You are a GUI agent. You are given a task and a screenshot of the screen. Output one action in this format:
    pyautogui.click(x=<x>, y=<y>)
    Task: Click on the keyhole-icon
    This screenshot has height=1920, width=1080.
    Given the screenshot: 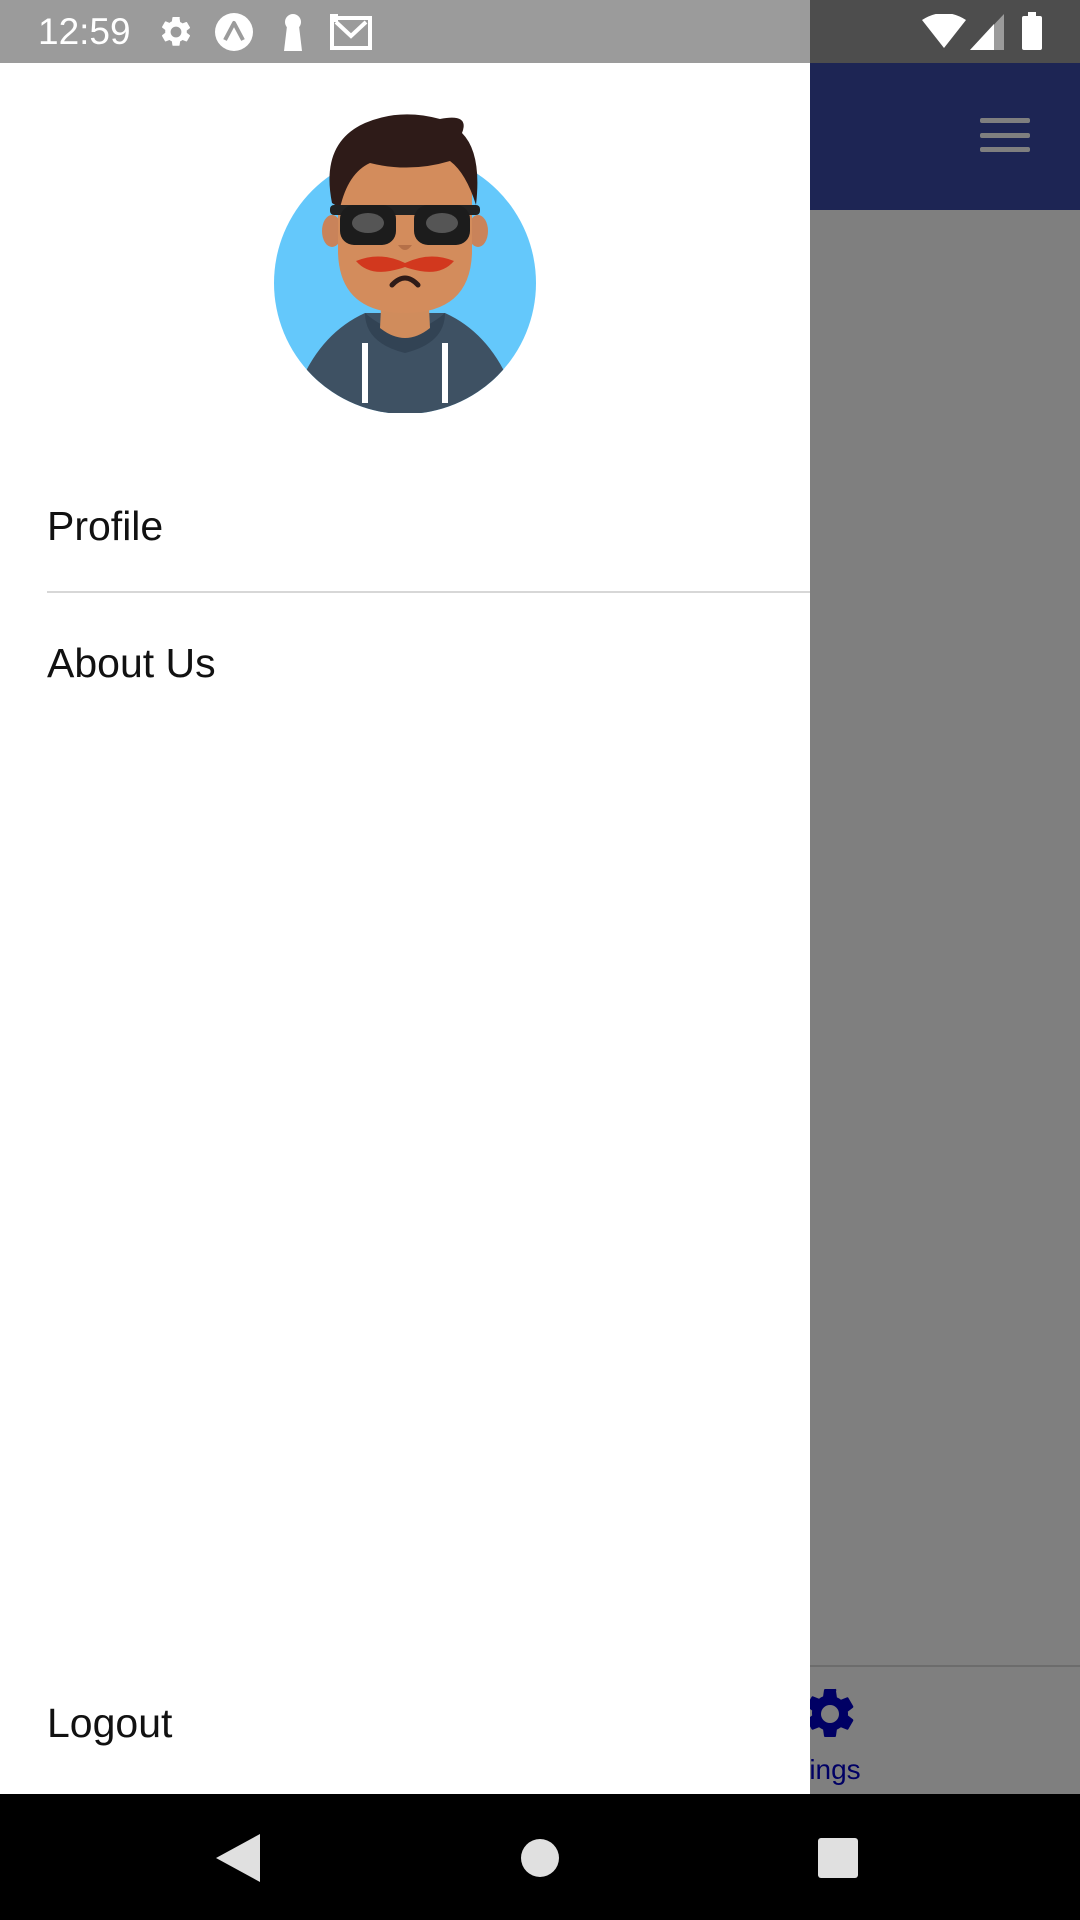 What is the action you would take?
    pyautogui.click(x=293, y=32)
    